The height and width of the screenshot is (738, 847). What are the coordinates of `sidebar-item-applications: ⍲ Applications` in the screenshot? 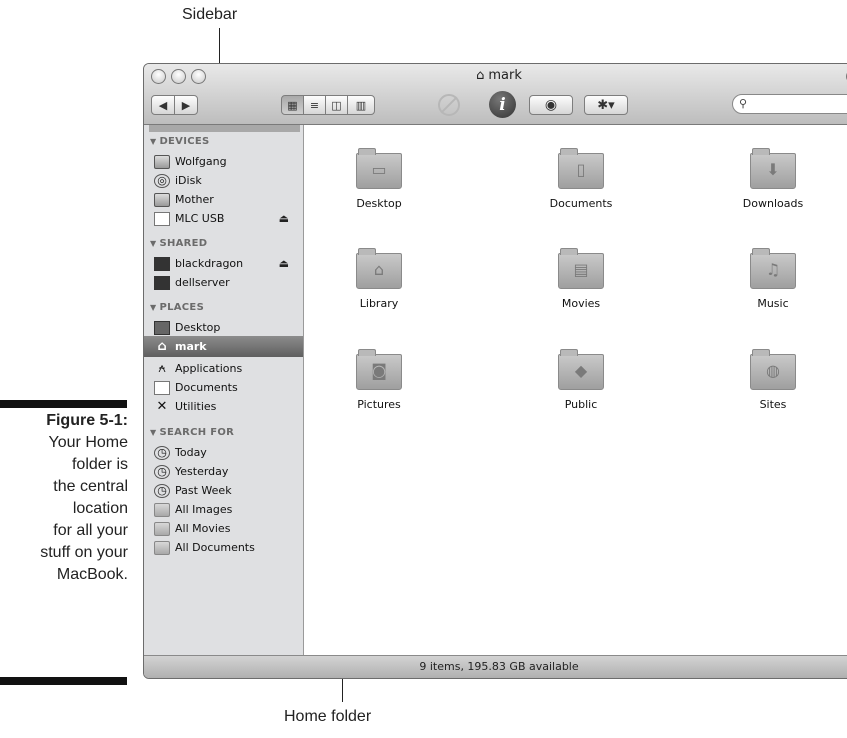 It's located at (223, 368).